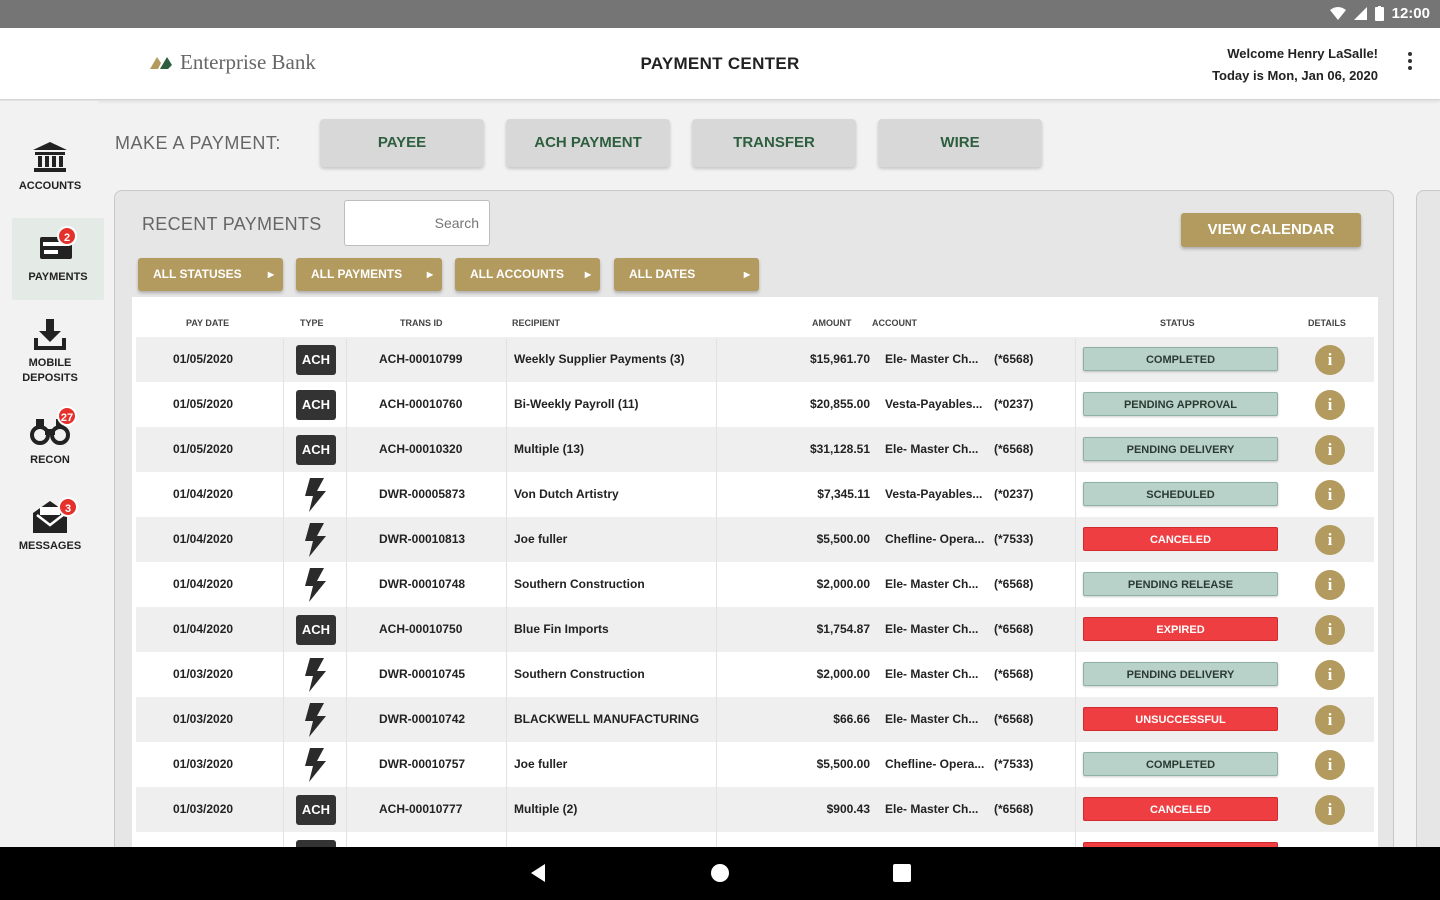  I want to click on trans-id: ACH-00010320, so click(421, 449).